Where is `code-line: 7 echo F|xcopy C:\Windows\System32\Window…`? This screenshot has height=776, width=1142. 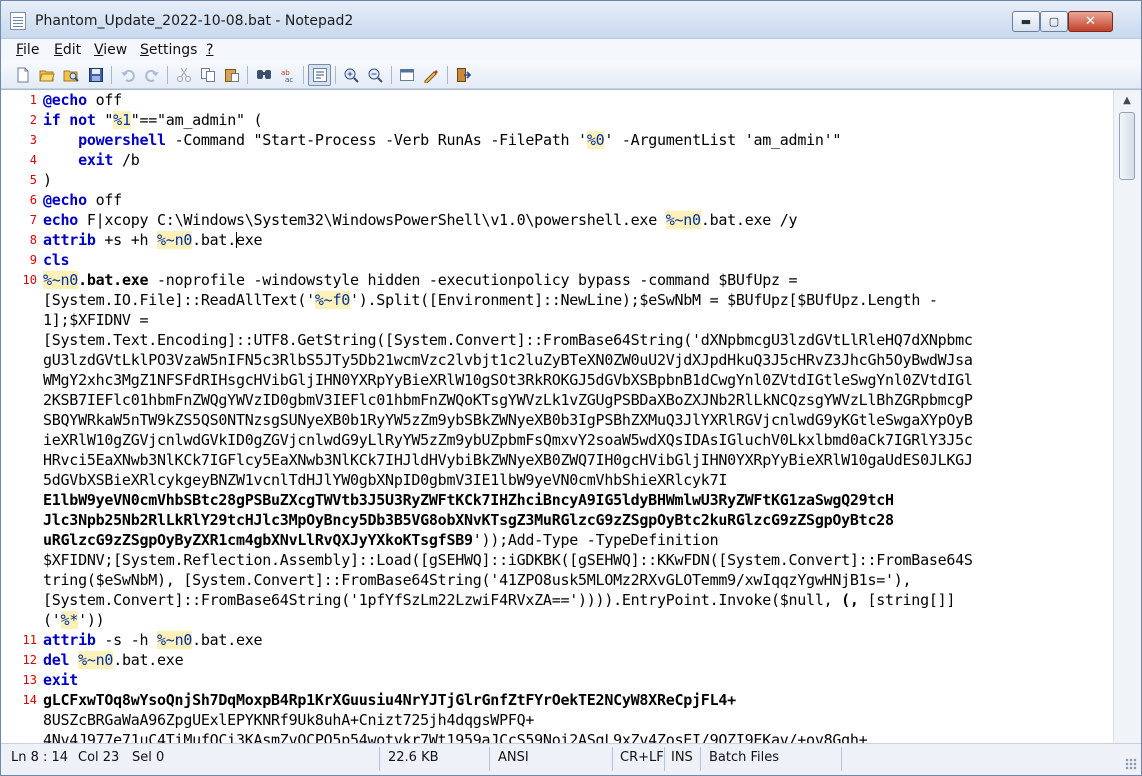 code-line: 7 echo F|xcopy C:\Windows\System32\Window… is located at coordinates (557, 220).